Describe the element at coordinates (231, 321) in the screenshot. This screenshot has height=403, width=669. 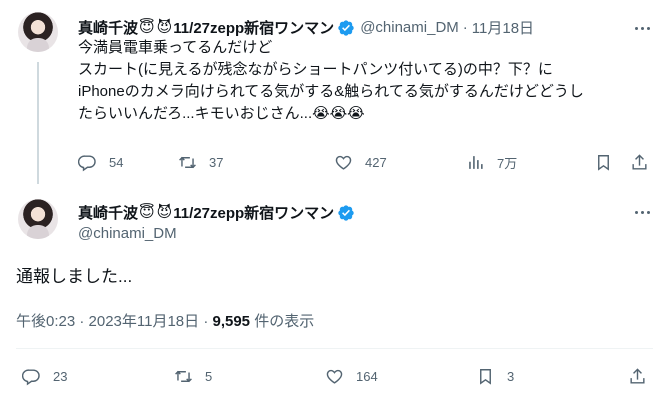
I see `view-count: 9,595` at that location.